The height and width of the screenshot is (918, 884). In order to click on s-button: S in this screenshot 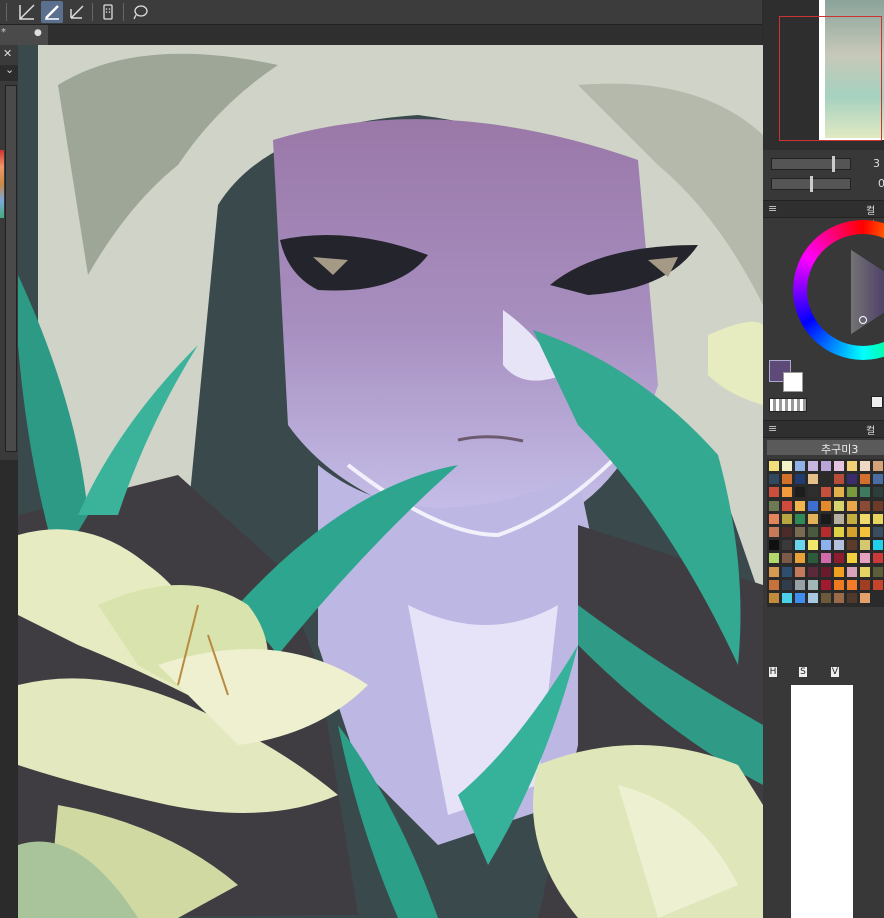, I will do `click(803, 672)`.